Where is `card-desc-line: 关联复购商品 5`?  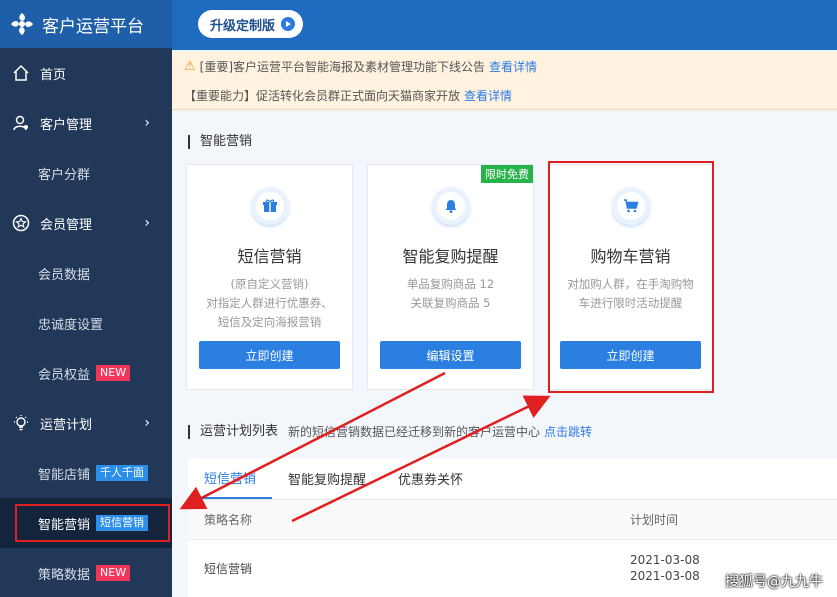 card-desc-line: 关联复购商品 5 is located at coordinates (450, 303).